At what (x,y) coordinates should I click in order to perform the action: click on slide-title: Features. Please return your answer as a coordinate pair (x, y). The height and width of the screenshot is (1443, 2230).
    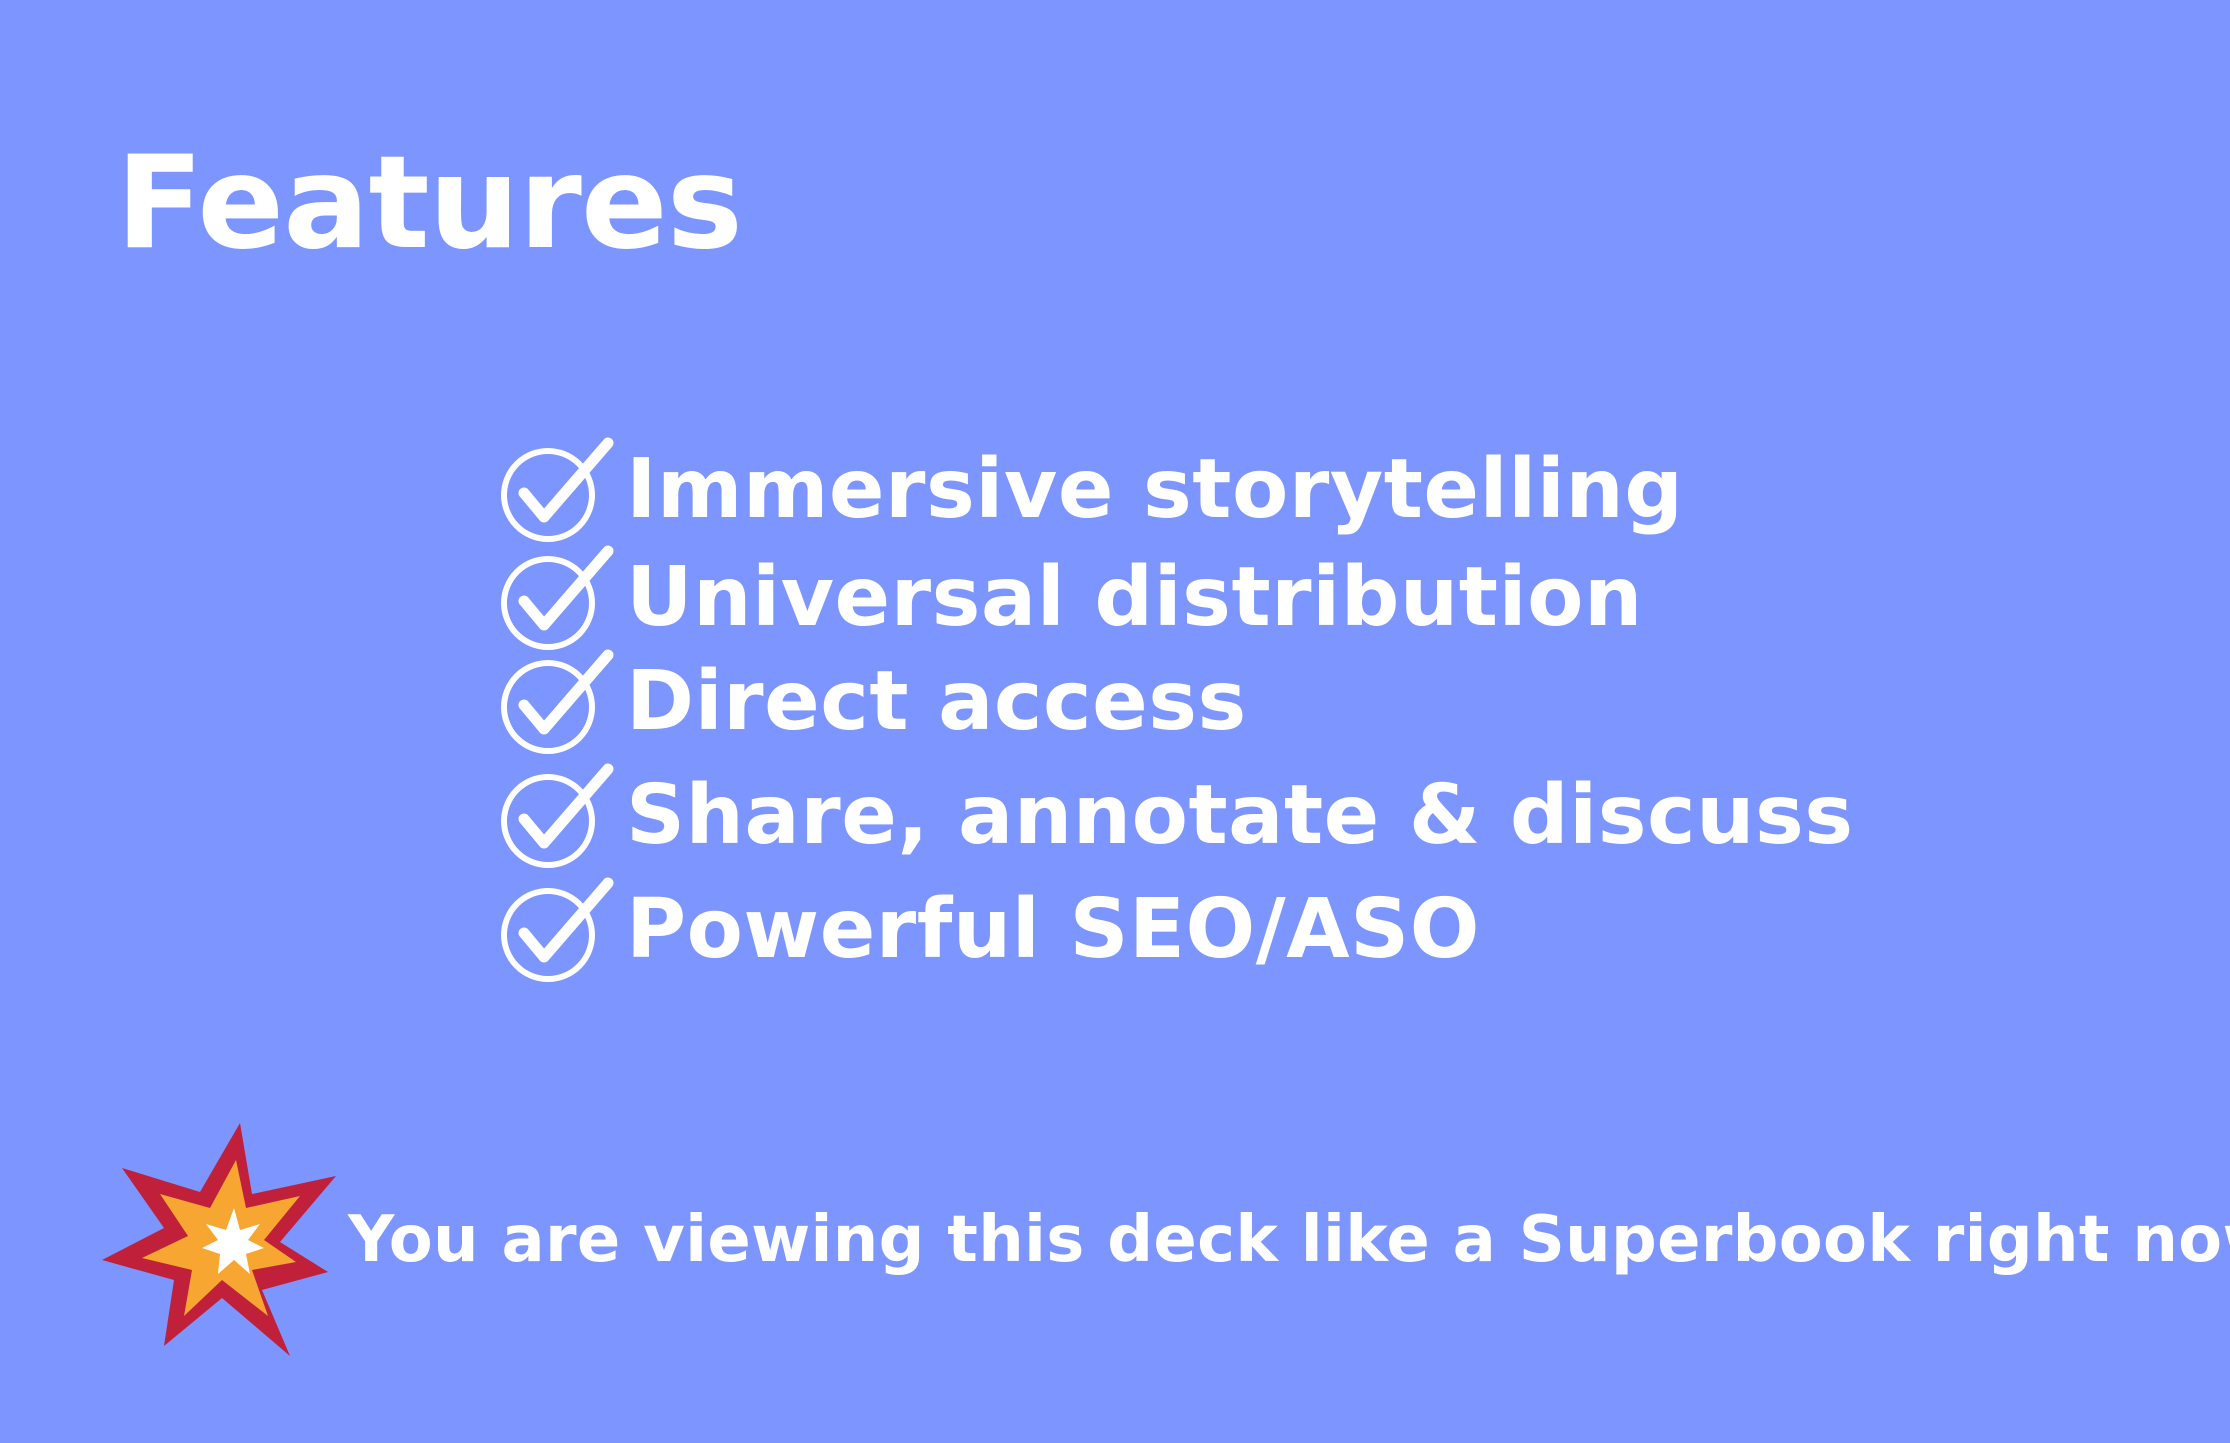
    Looking at the image, I should click on (429, 203).